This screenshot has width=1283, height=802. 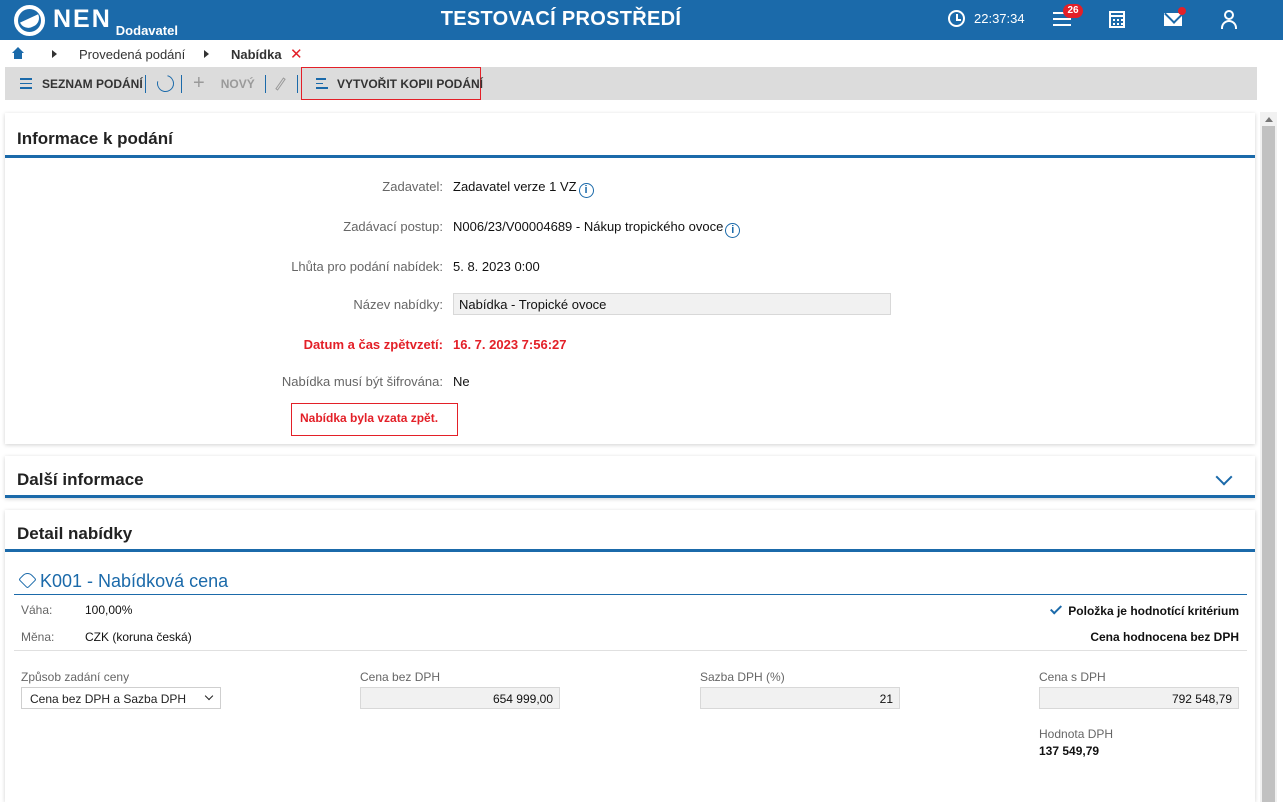 I want to click on offer-name-field: Nabídka - Tropické ovoce, so click(x=672, y=304).